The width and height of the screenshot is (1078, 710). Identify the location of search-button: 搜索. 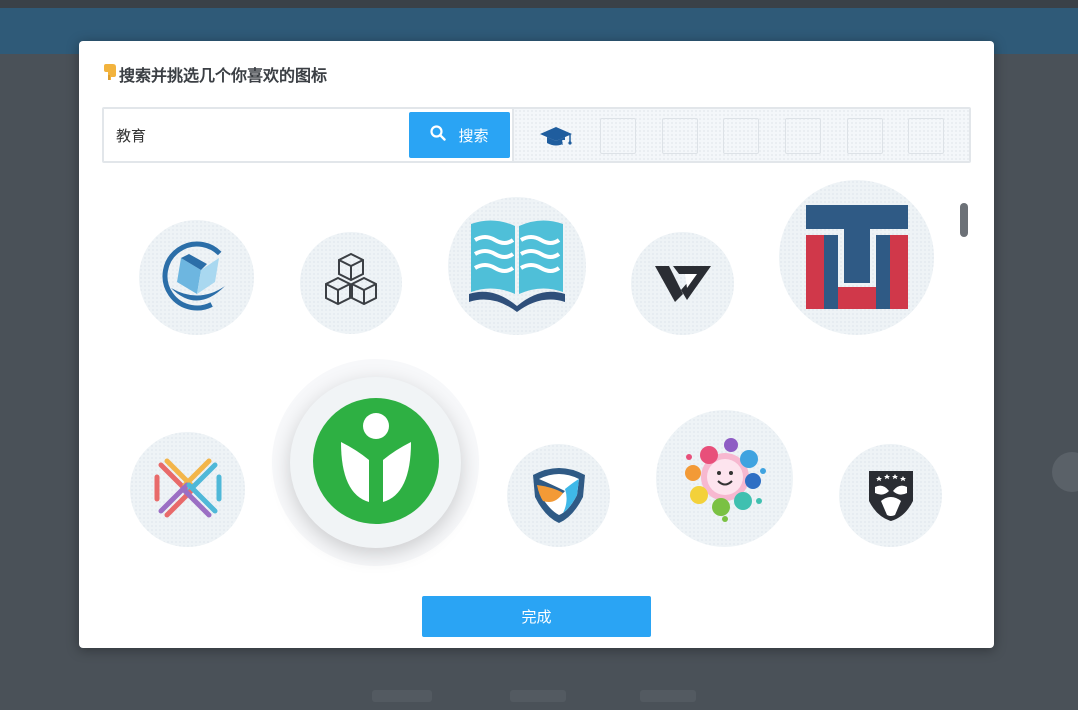
(459, 135).